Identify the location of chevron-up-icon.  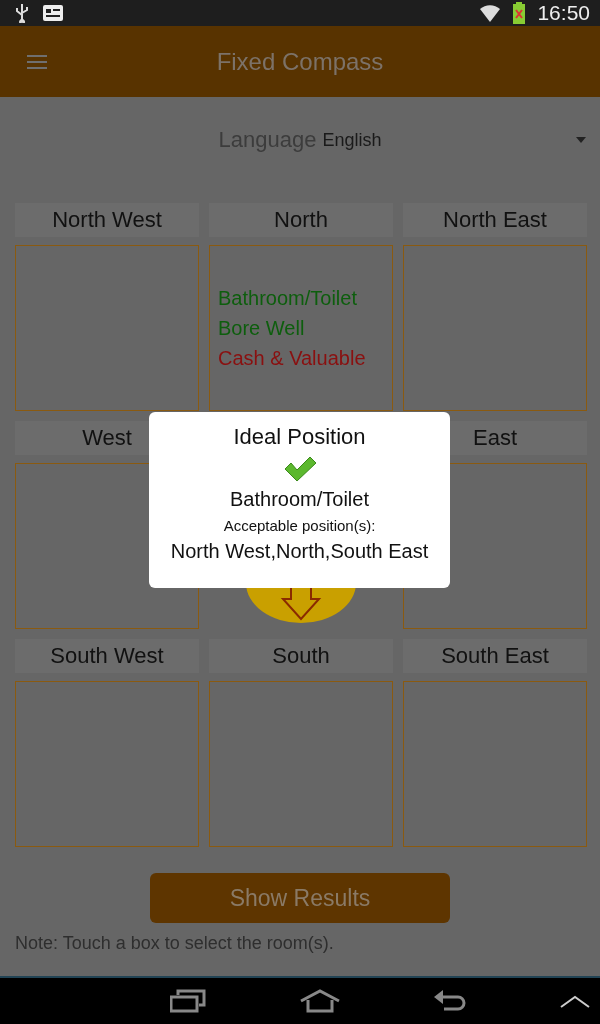
(575, 1001).